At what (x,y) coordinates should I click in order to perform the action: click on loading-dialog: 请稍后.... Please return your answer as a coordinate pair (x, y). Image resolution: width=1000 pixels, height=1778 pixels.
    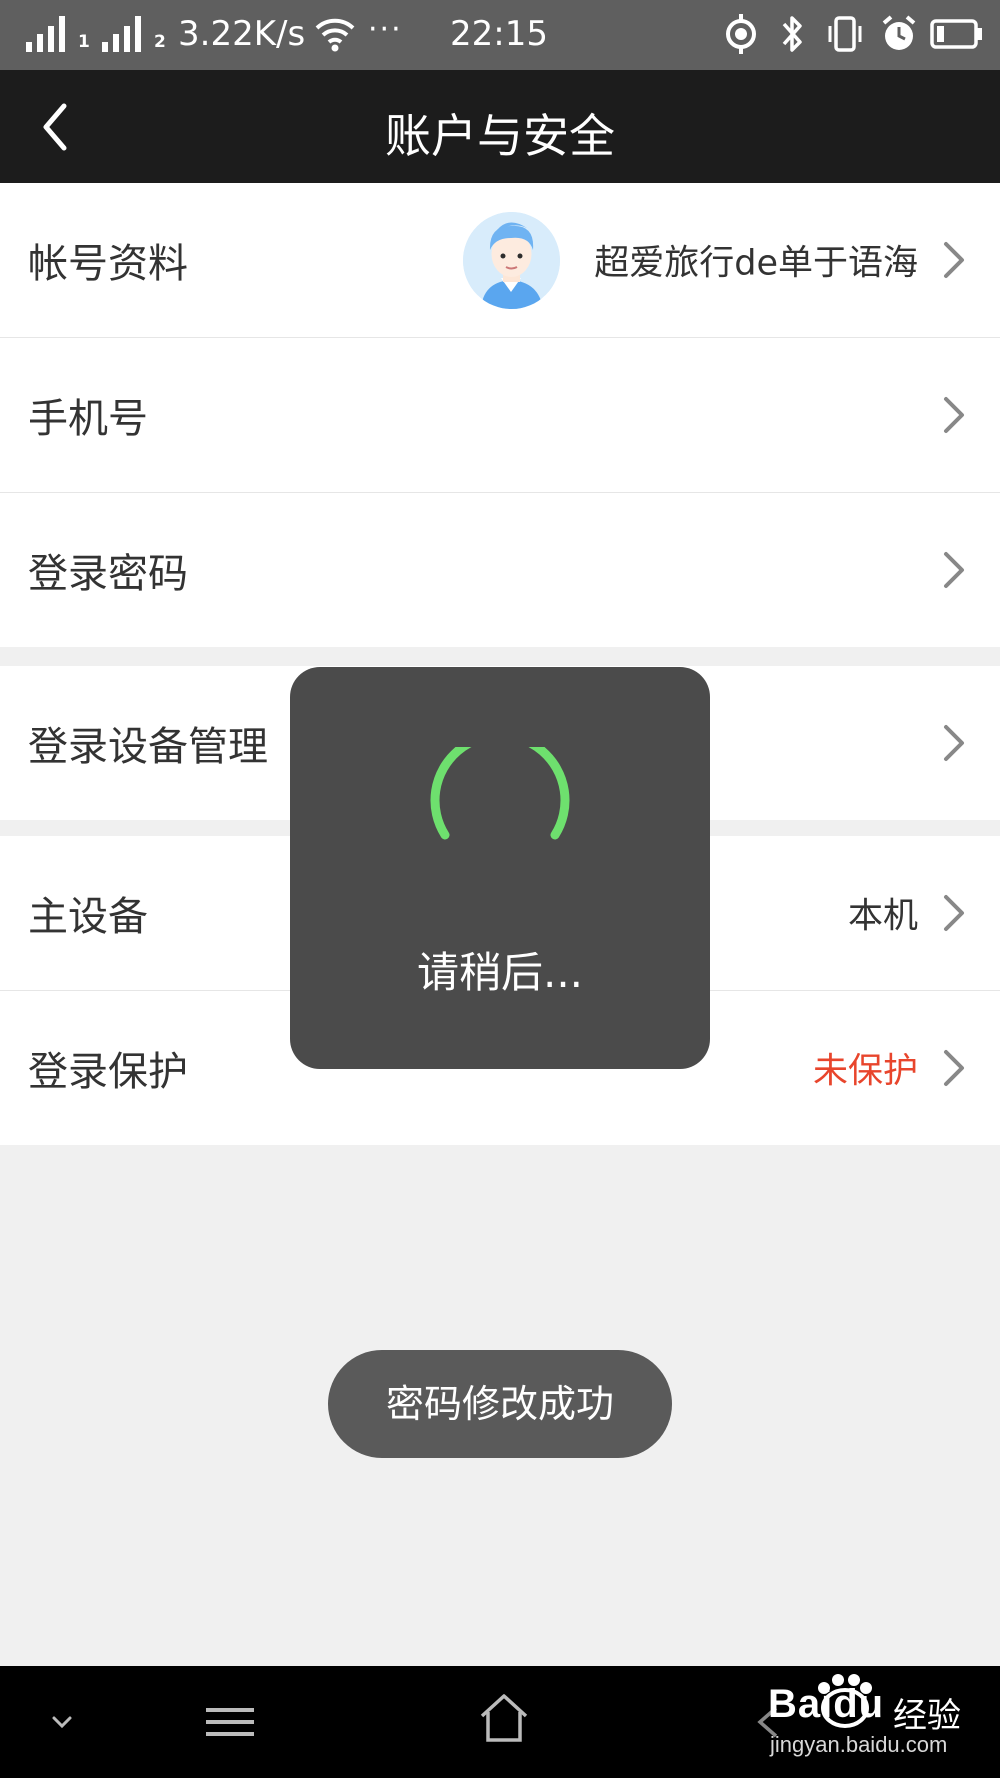
    Looking at the image, I should click on (500, 868).